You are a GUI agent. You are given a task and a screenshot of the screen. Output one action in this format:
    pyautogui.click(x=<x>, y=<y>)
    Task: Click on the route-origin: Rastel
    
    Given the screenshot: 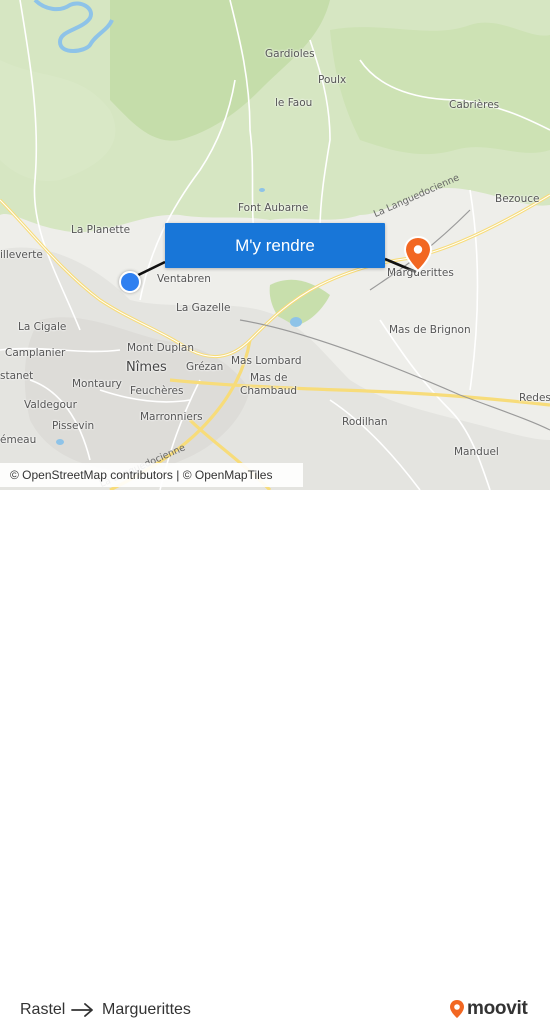 What is the action you would take?
    pyautogui.click(x=43, y=1009)
    